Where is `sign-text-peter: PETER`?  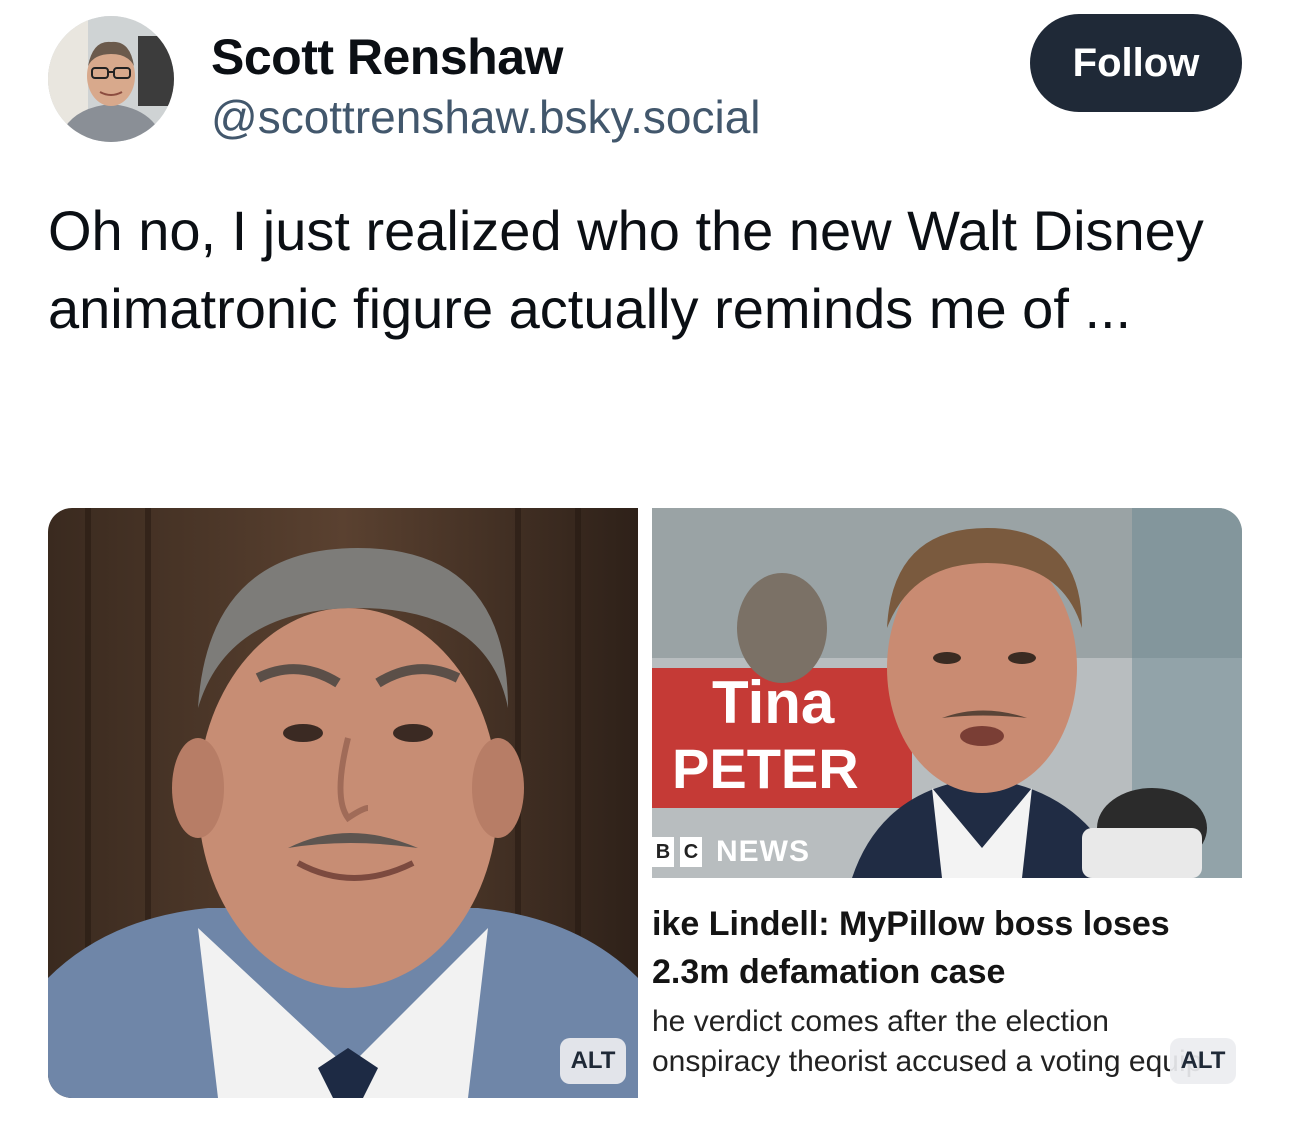 sign-text-peter: PETER is located at coordinates (765, 768).